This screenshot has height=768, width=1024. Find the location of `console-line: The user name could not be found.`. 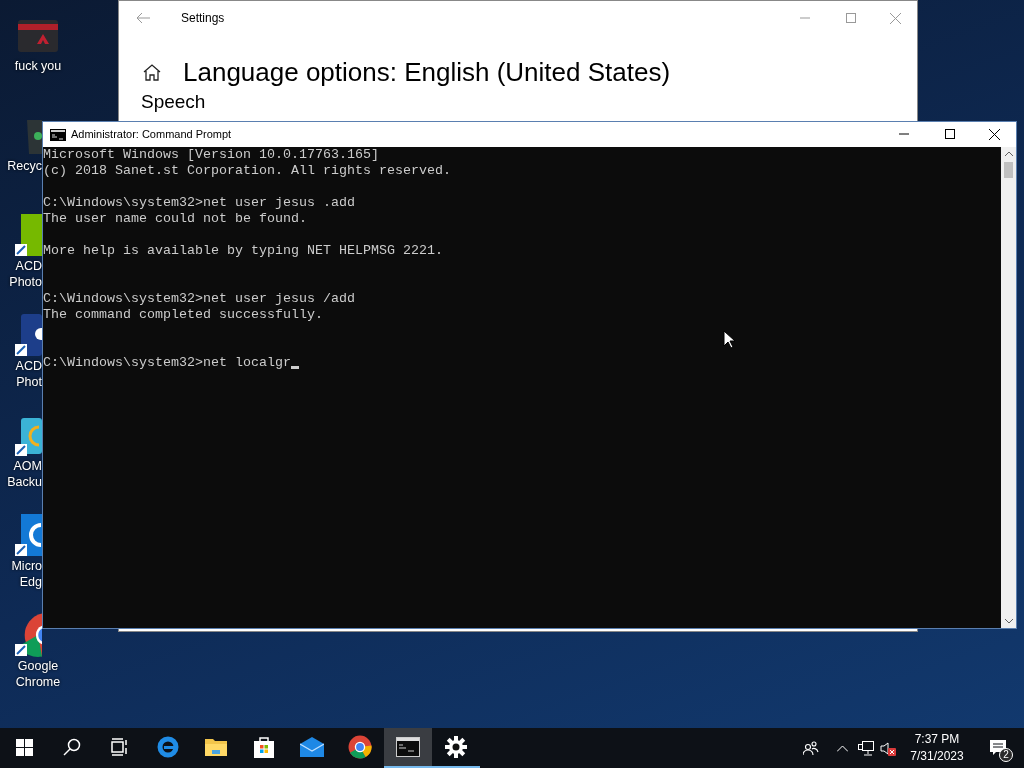

console-line: The user name could not be found. is located at coordinates (175, 219).